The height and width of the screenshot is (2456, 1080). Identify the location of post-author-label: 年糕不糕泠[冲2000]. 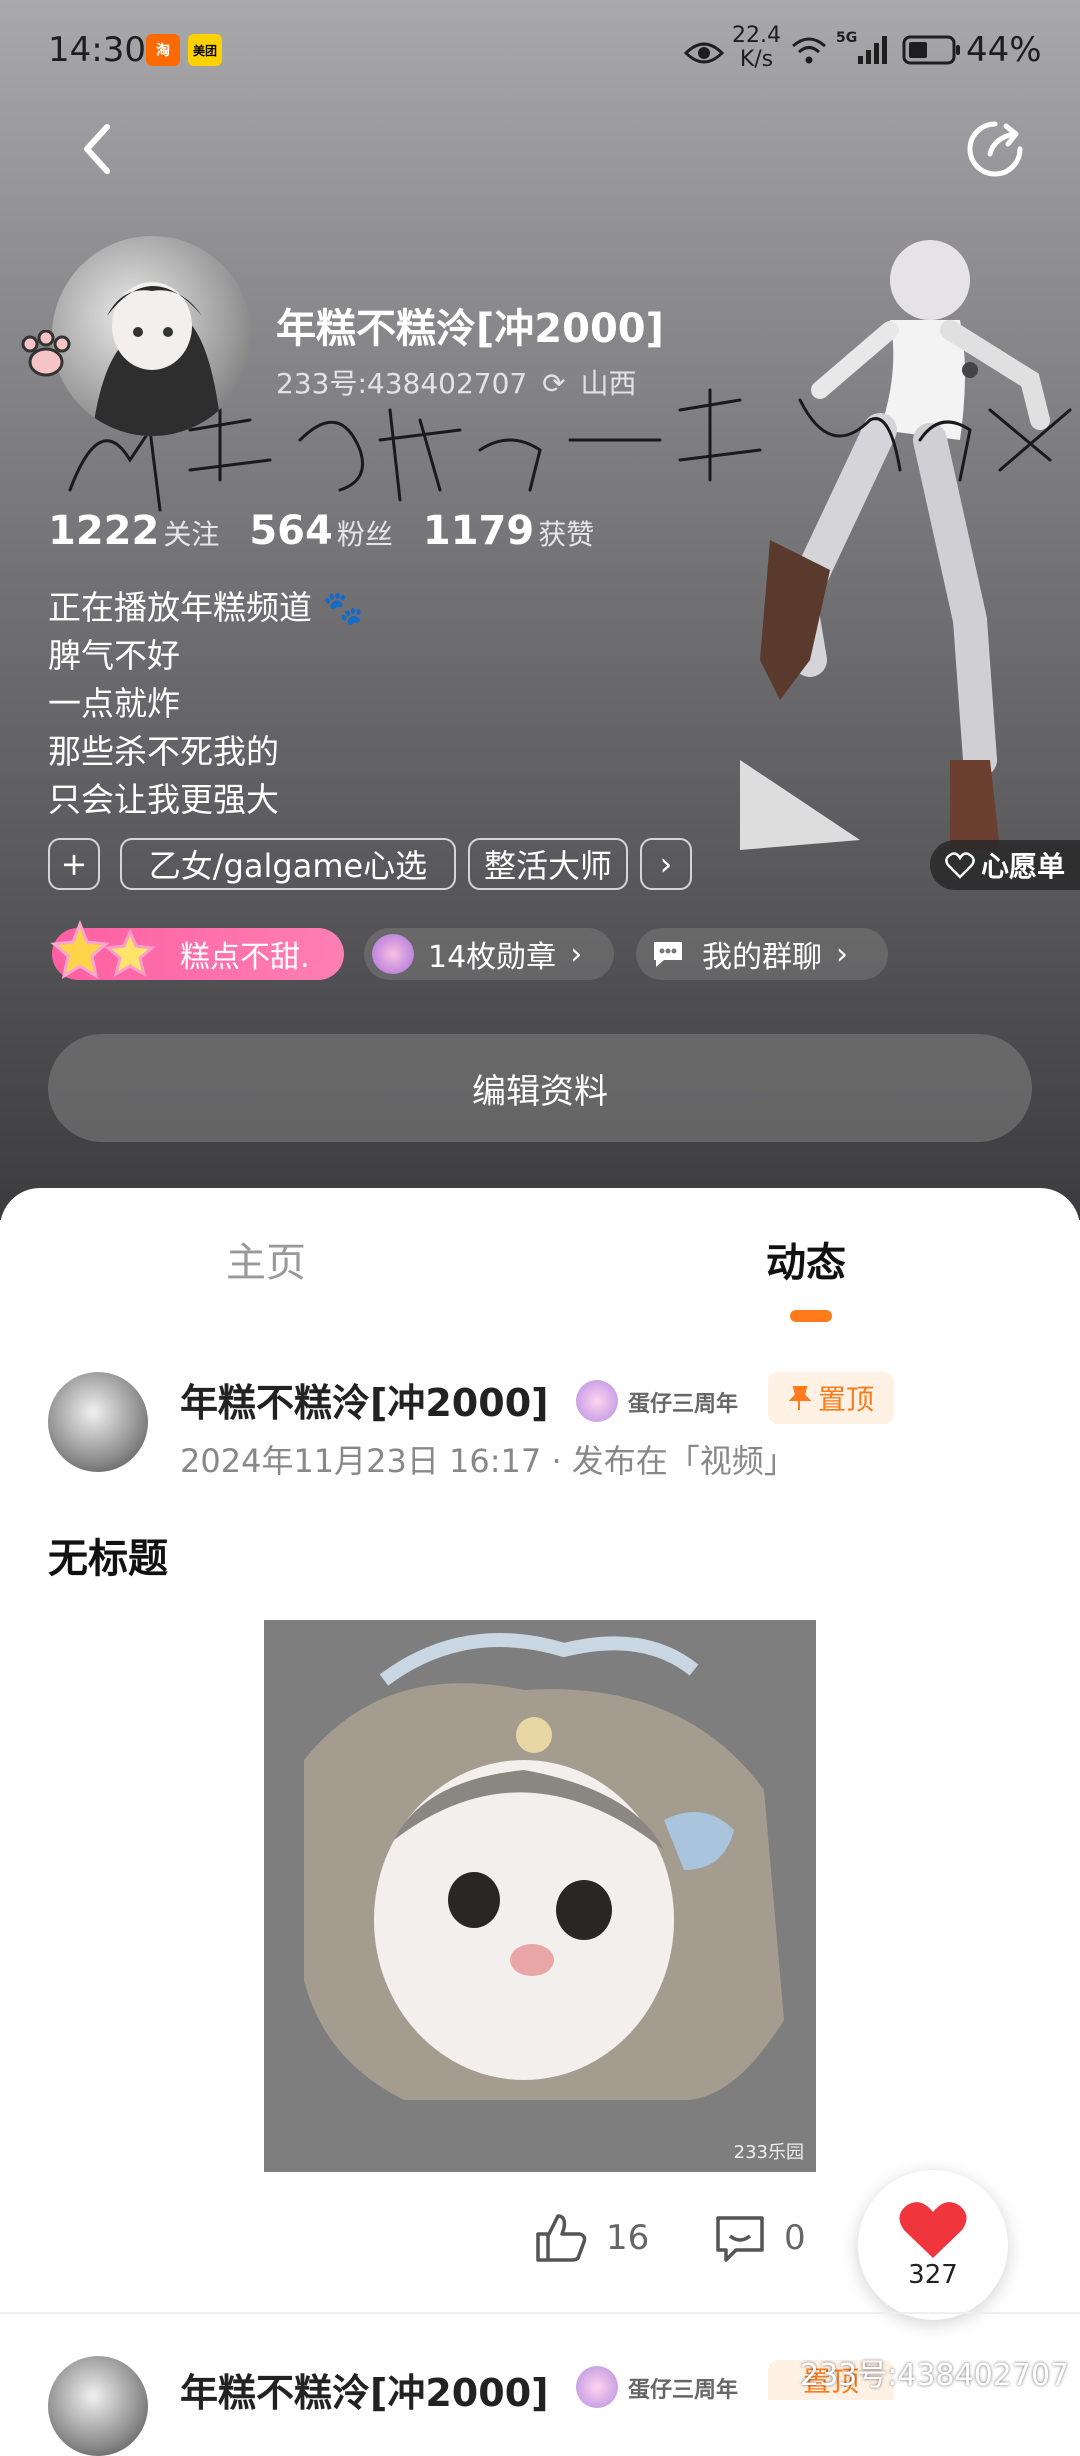
(364, 1403).